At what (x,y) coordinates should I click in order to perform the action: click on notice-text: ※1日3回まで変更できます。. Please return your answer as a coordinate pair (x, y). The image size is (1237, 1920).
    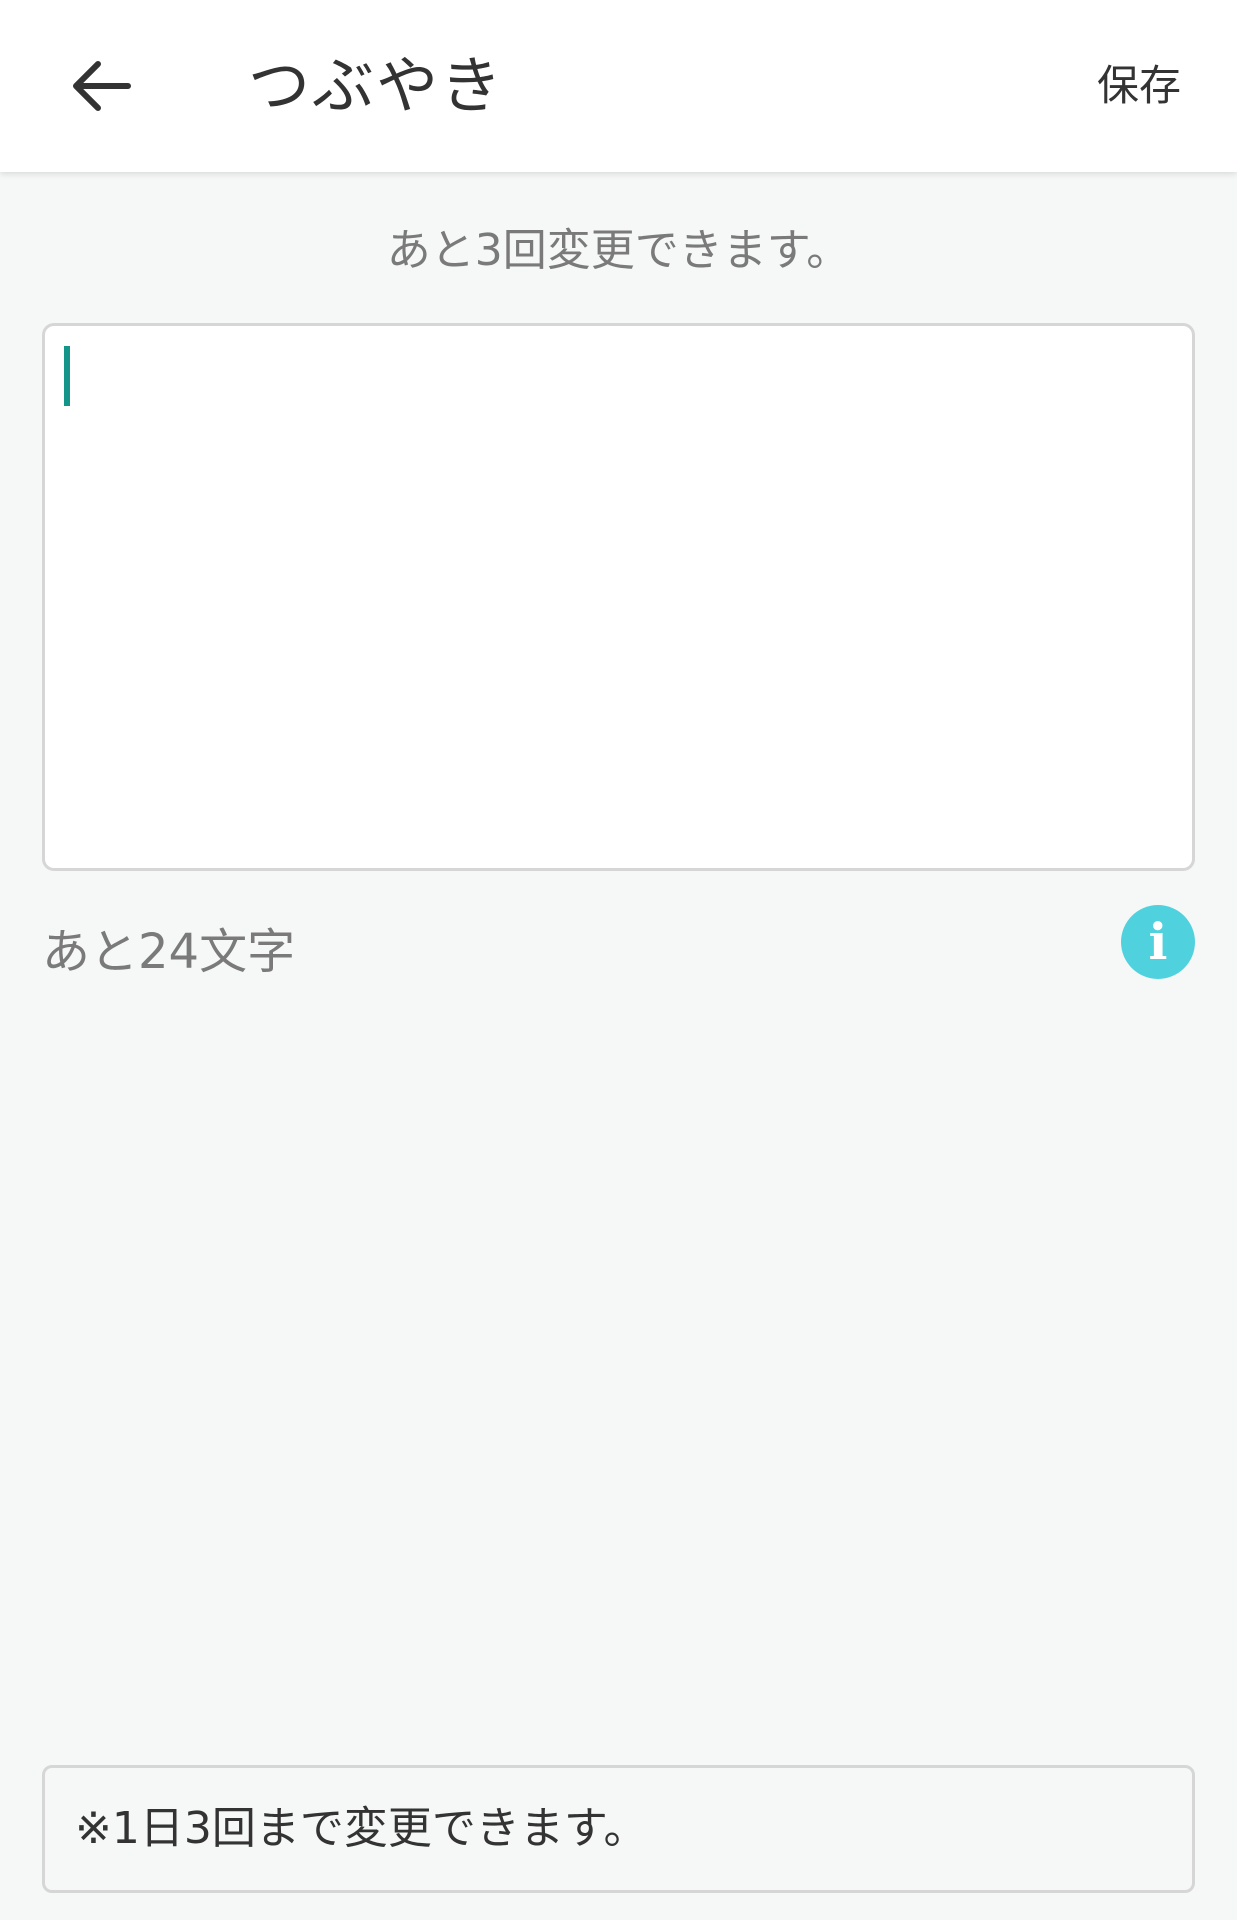
    Looking at the image, I should click on (361, 1828).